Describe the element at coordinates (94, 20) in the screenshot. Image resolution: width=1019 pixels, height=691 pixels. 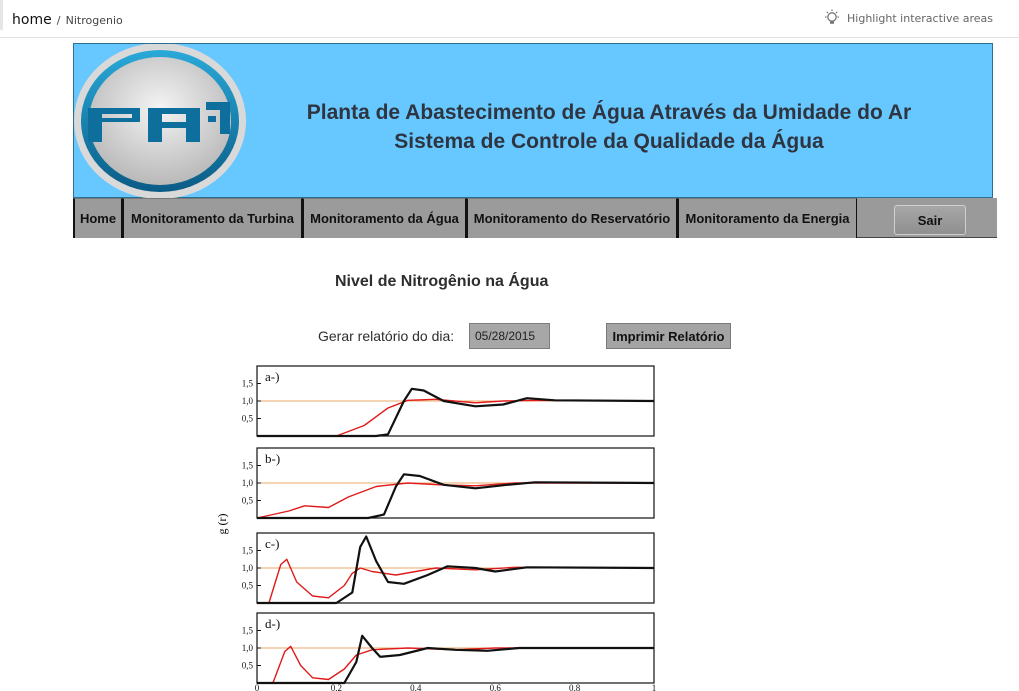
I see `breadcrumb-current: Nitrogenio` at that location.